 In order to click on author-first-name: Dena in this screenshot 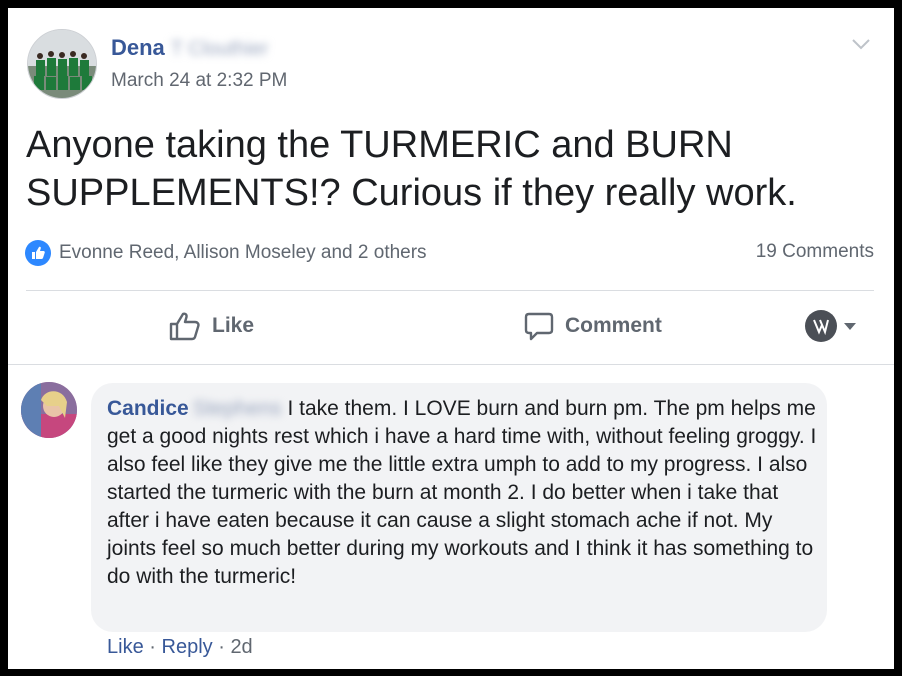, I will do `click(138, 47)`.